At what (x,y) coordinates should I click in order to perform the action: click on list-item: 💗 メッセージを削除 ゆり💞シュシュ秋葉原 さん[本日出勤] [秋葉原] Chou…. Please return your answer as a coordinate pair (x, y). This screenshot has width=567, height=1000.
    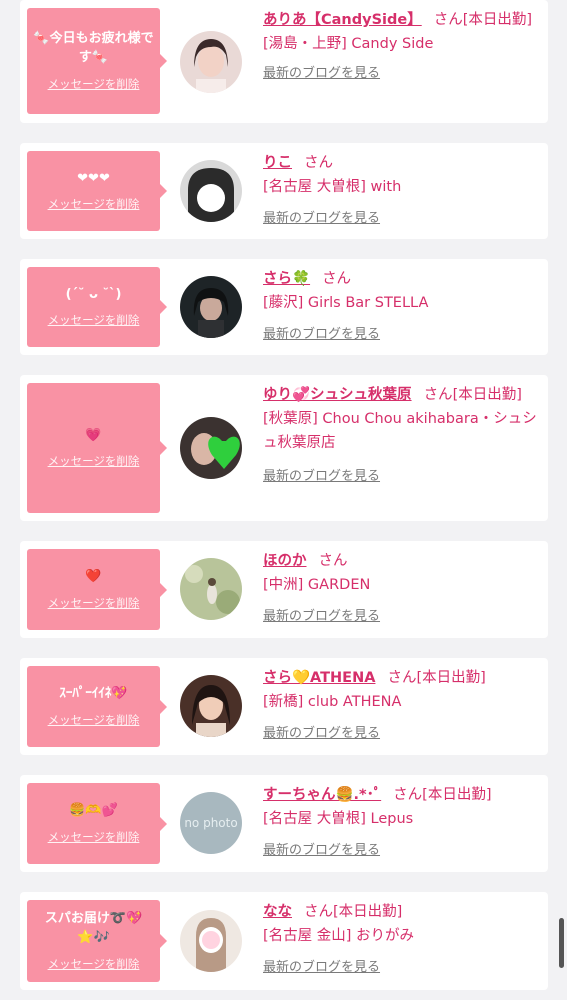
    Looking at the image, I should click on (284, 448).